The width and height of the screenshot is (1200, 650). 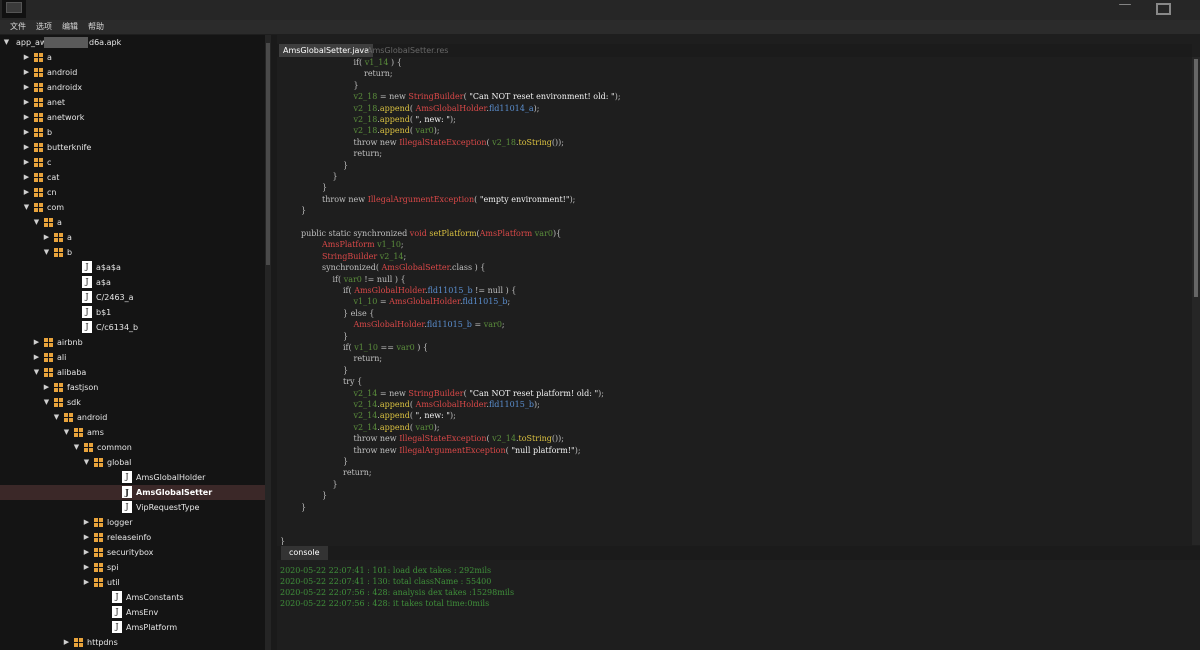 I want to click on tree-item-a-a: Ja$a, so click(x=132, y=282).